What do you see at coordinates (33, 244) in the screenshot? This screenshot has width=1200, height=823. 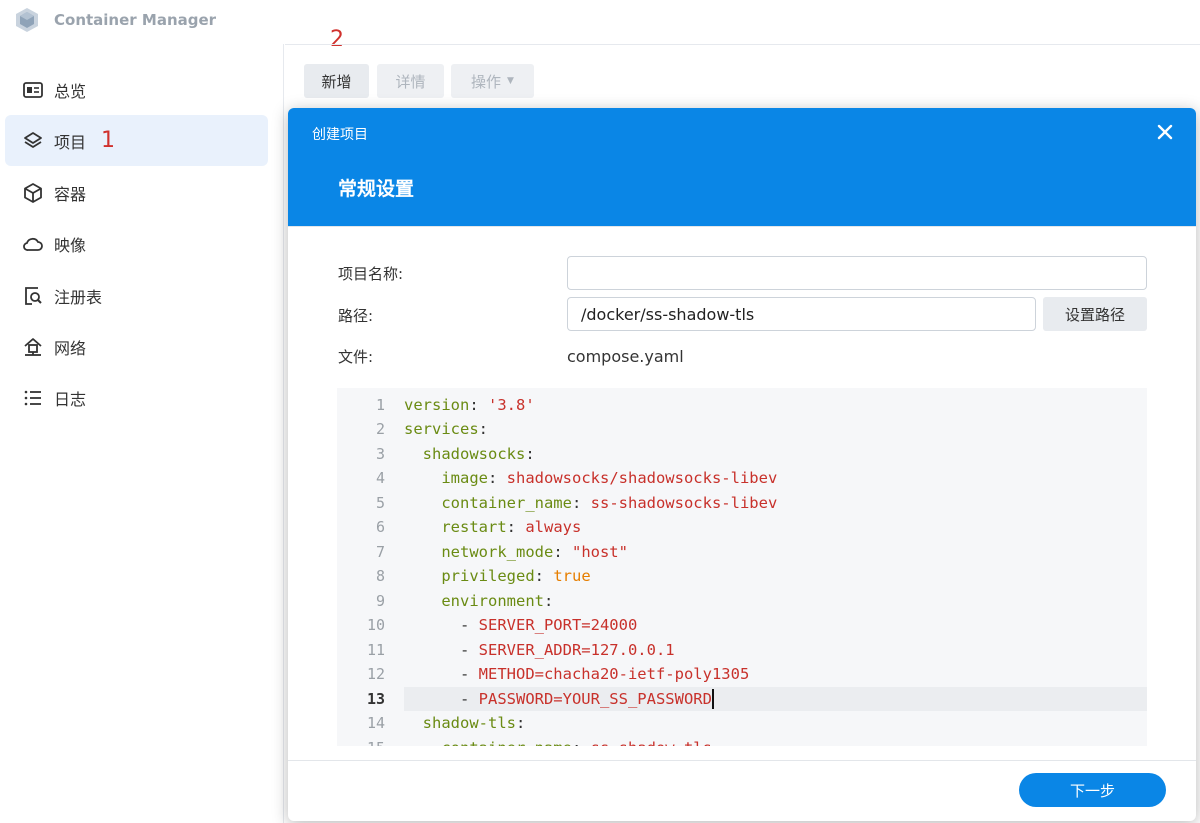 I see `cloud-icon` at bounding box center [33, 244].